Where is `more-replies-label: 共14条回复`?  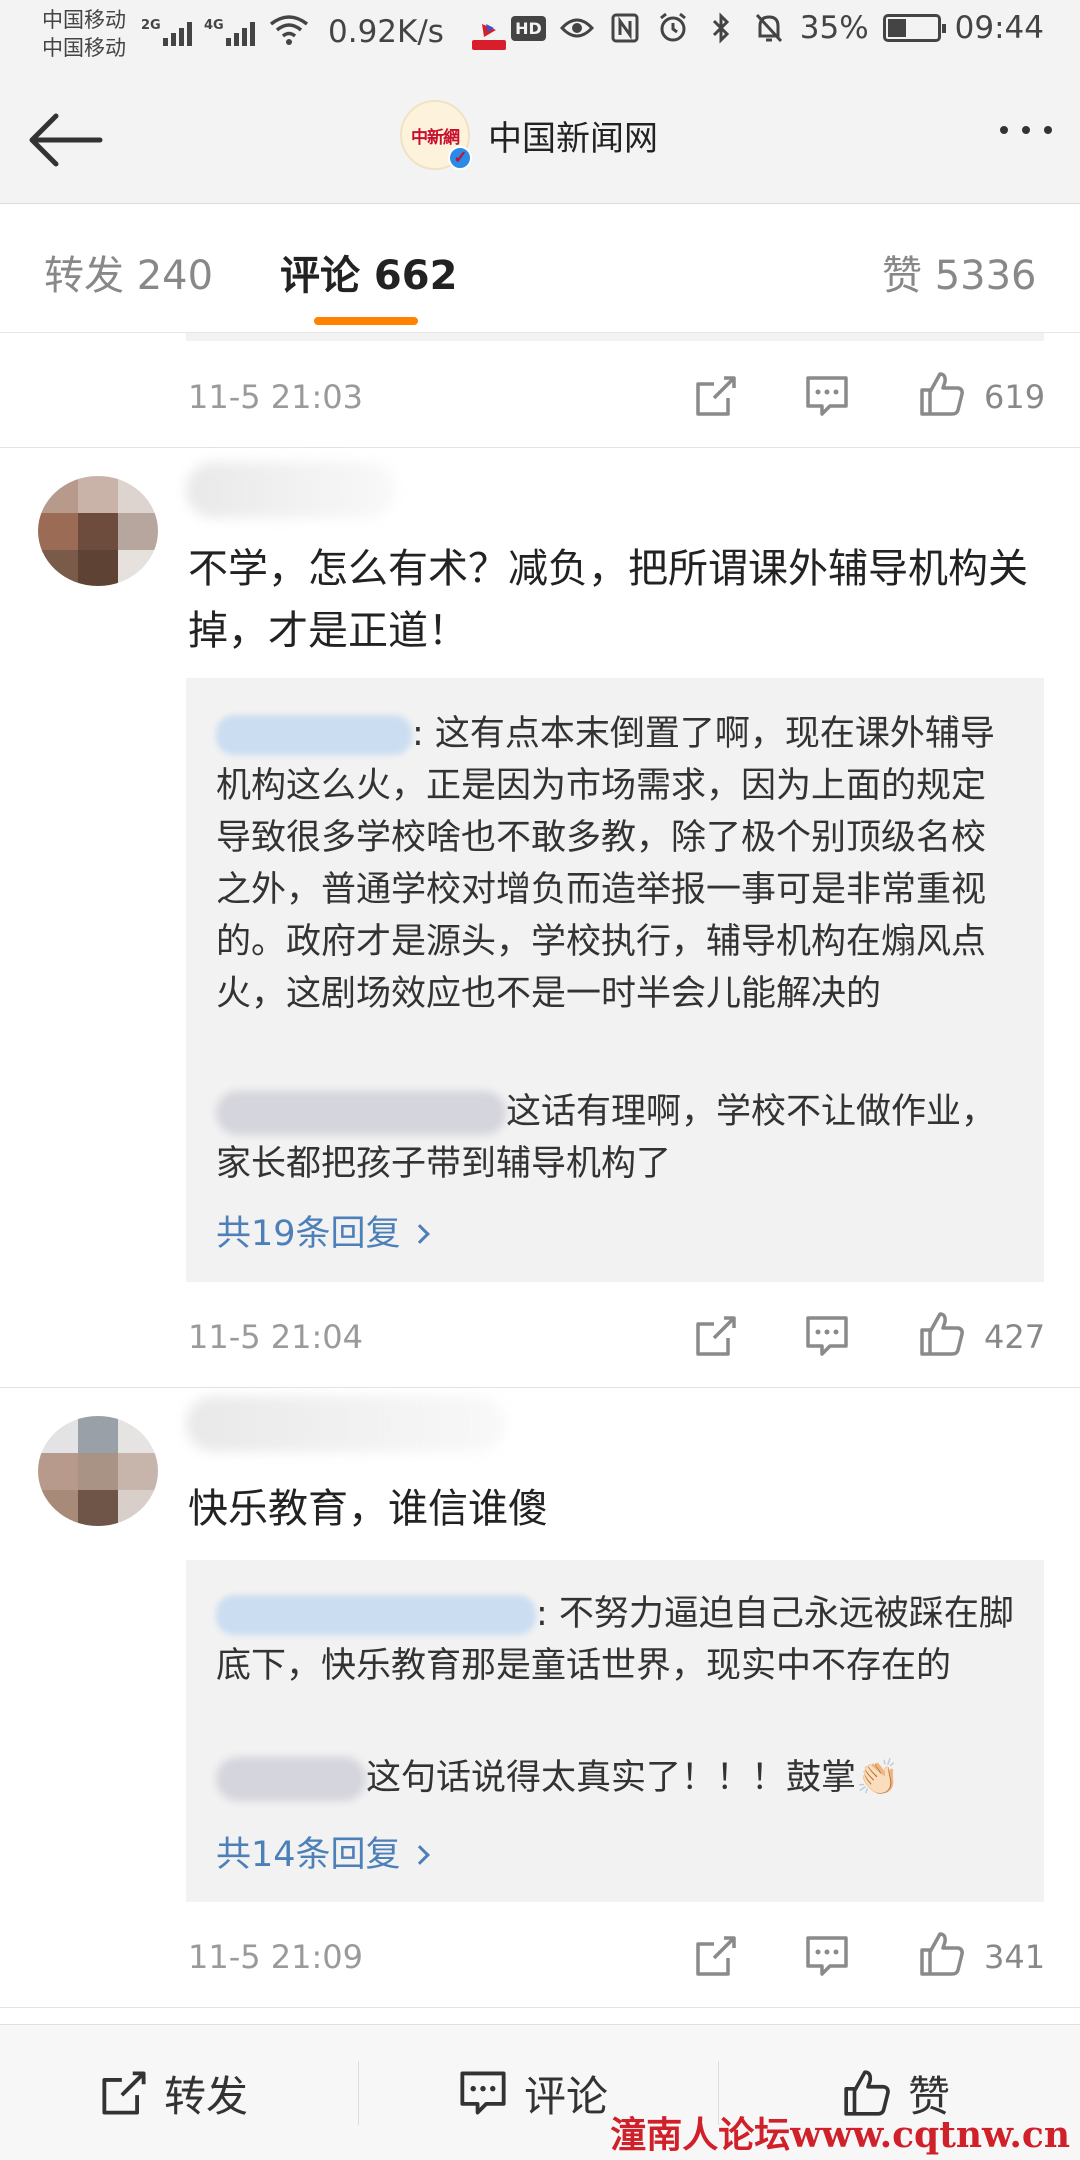
more-replies-label: 共14条回复 is located at coordinates (308, 1855).